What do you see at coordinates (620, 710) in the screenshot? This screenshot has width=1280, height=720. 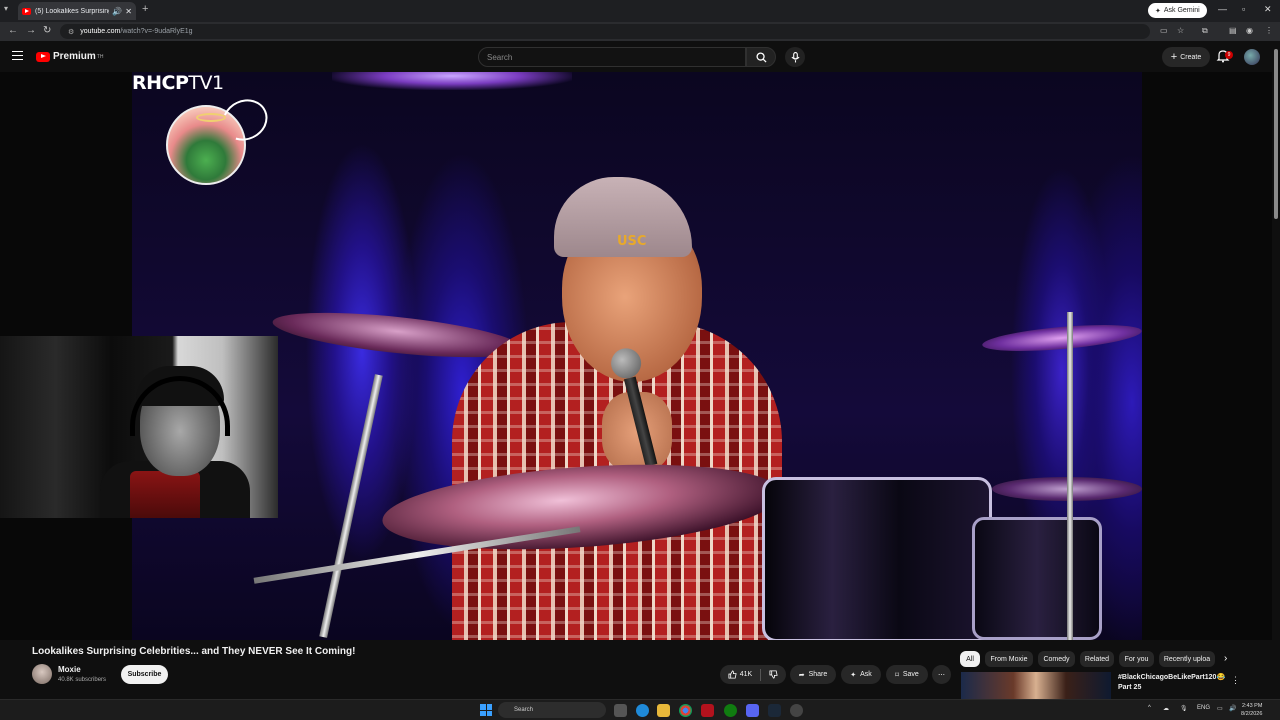 I see `task-view-icon` at bounding box center [620, 710].